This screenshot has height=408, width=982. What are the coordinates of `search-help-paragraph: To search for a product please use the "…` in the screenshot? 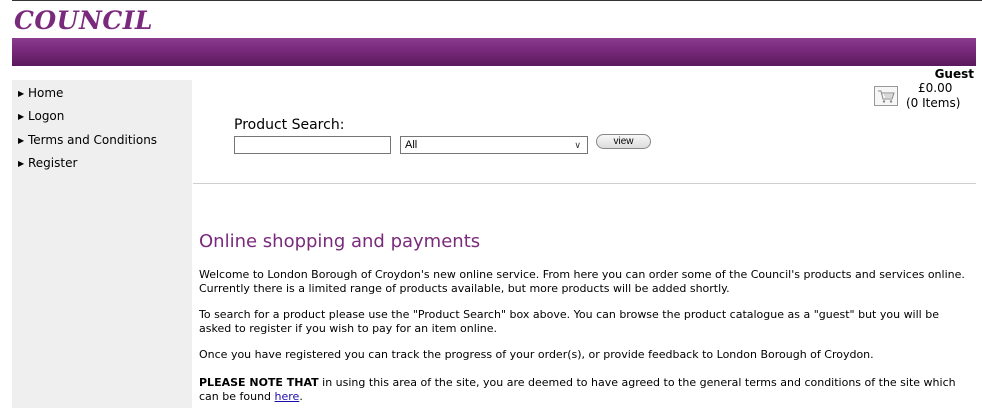 It's located at (569, 321).